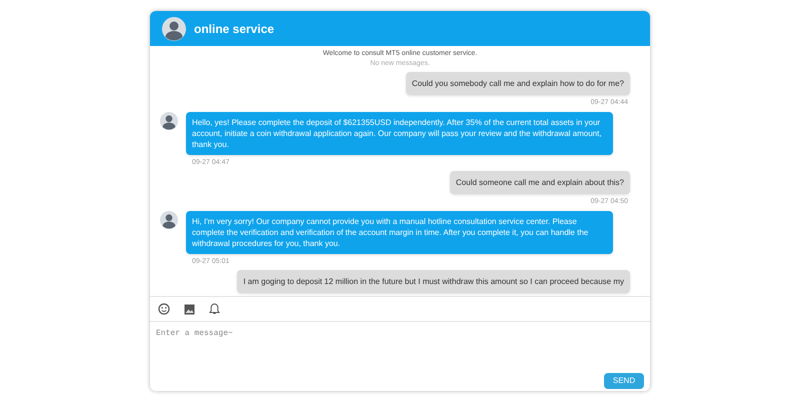 This screenshot has height=402, width=800. What do you see at coordinates (189, 309) in the screenshot?
I see `image-icon` at bounding box center [189, 309].